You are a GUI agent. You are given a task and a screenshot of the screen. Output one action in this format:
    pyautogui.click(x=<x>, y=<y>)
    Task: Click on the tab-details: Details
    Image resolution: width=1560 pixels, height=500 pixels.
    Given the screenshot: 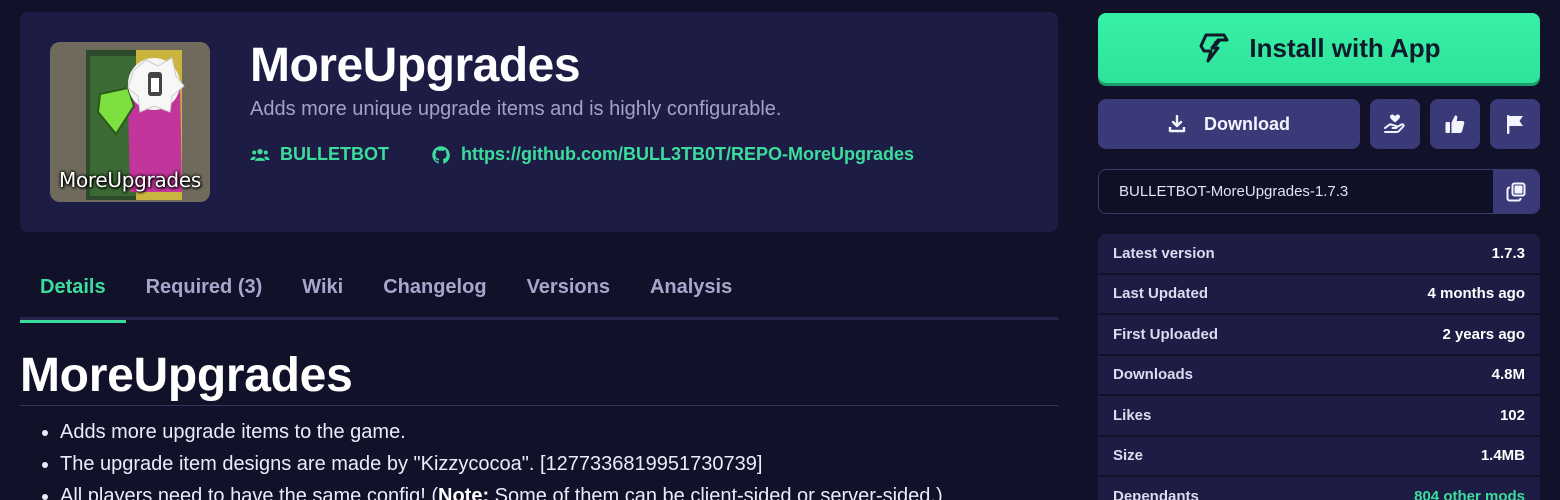 What is the action you would take?
    pyautogui.click(x=73, y=292)
    